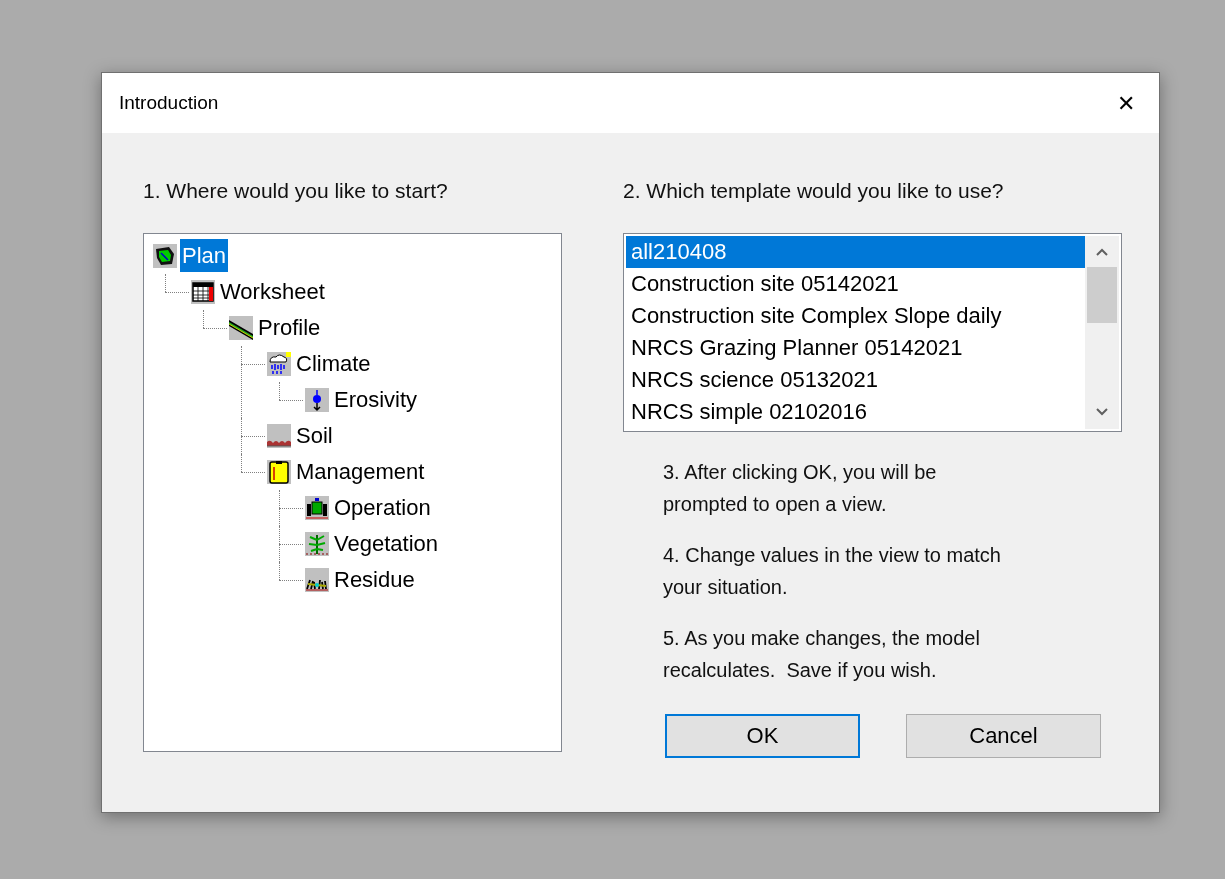 Image resolution: width=1225 pixels, height=879 pixels. What do you see at coordinates (855, 283) in the screenshot?
I see `list-item: Construction site 05142021` at bounding box center [855, 283].